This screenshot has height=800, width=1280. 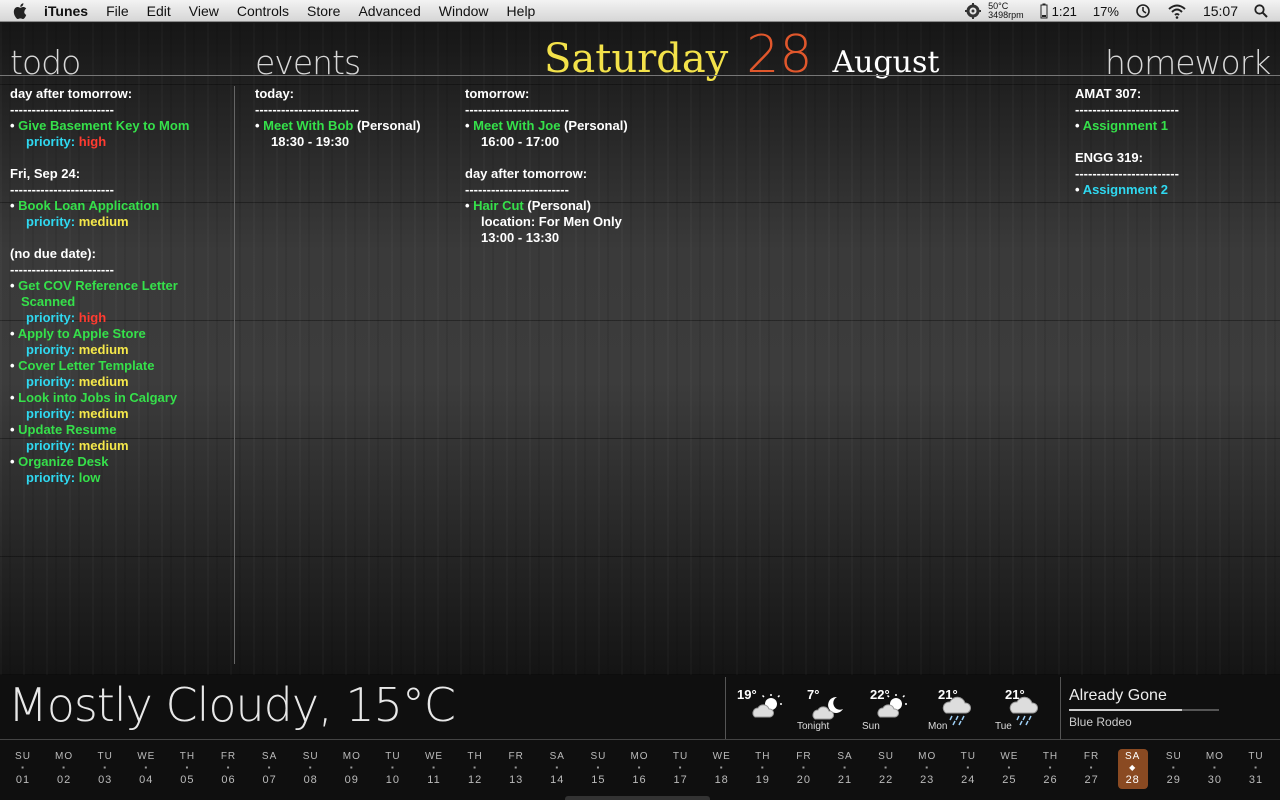 What do you see at coordinates (68, 11) in the screenshot?
I see `menu-app-name: iTunes` at bounding box center [68, 11].